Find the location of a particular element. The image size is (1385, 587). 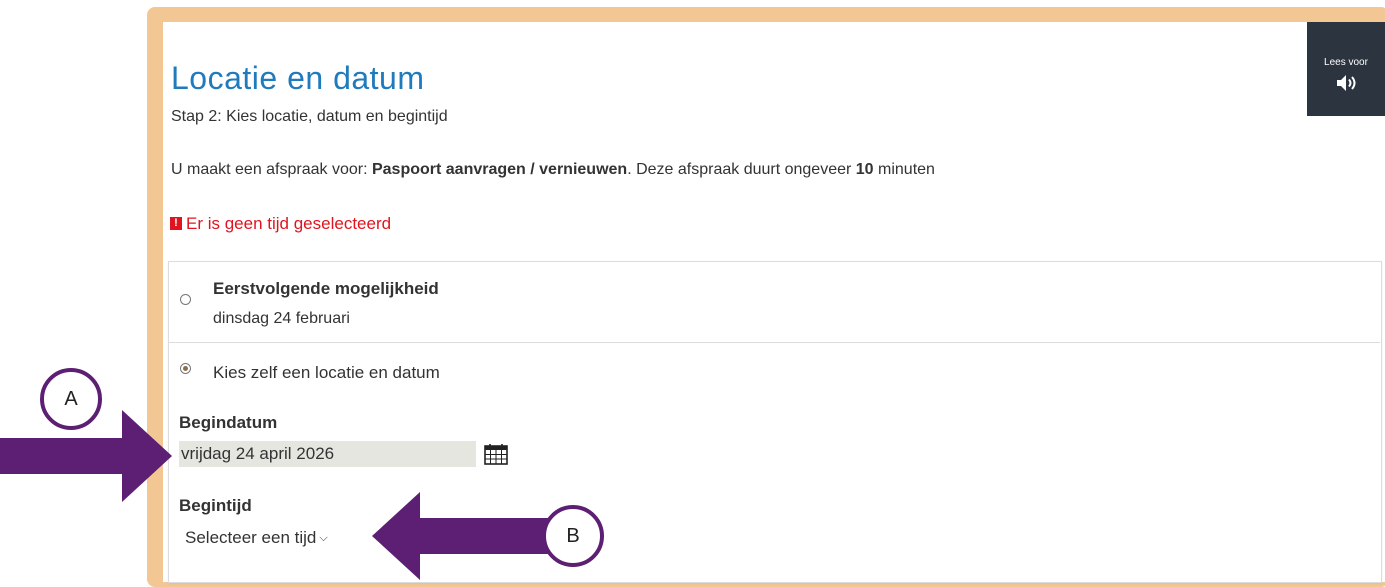

calendar-icon is located at coordinates (496, 454).